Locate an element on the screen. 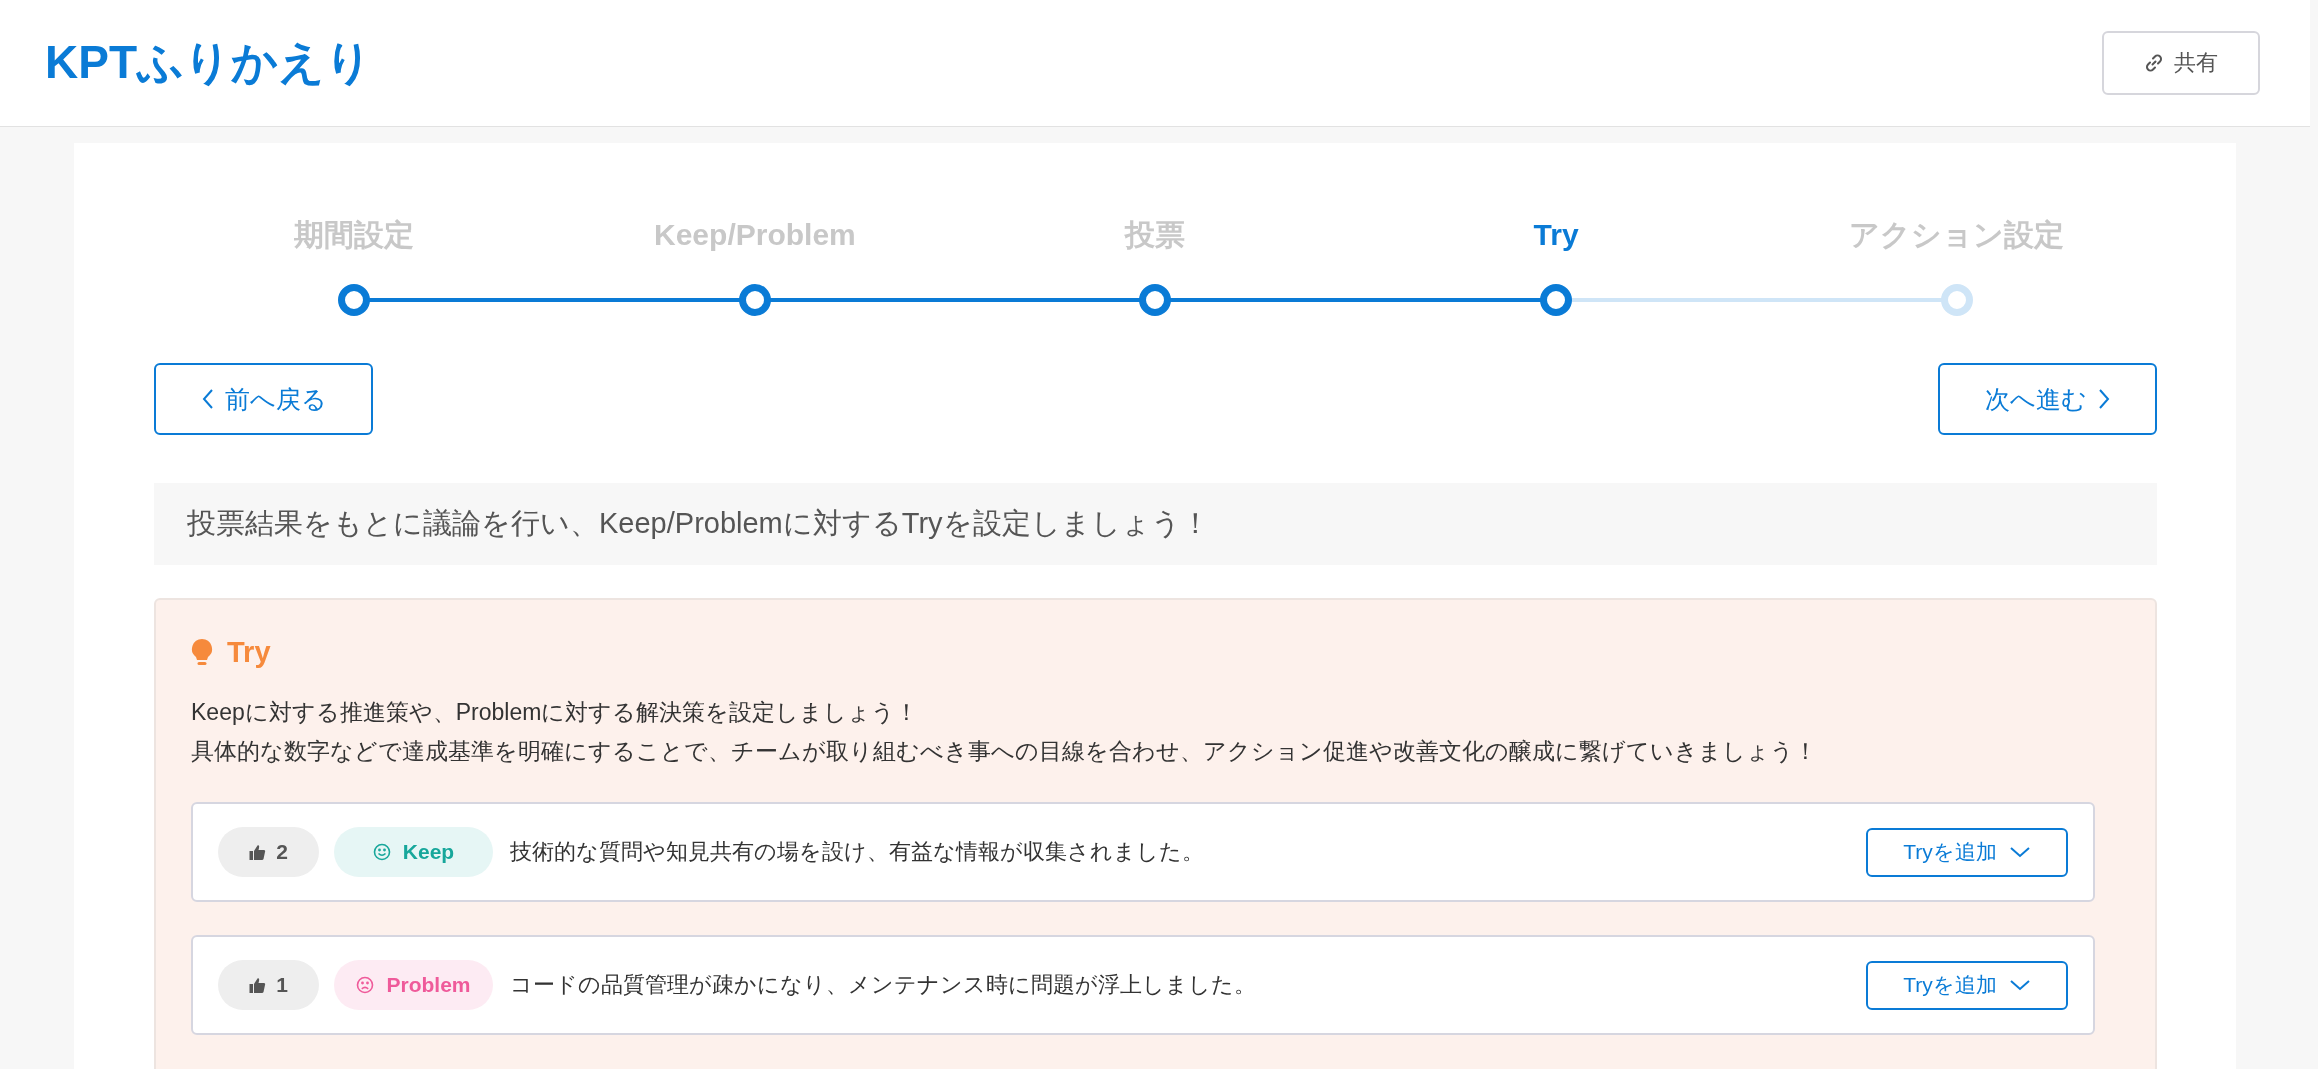 The height and width of the screenshot is (1069, 2318). link-icon is located at coordinates (2154, 63).